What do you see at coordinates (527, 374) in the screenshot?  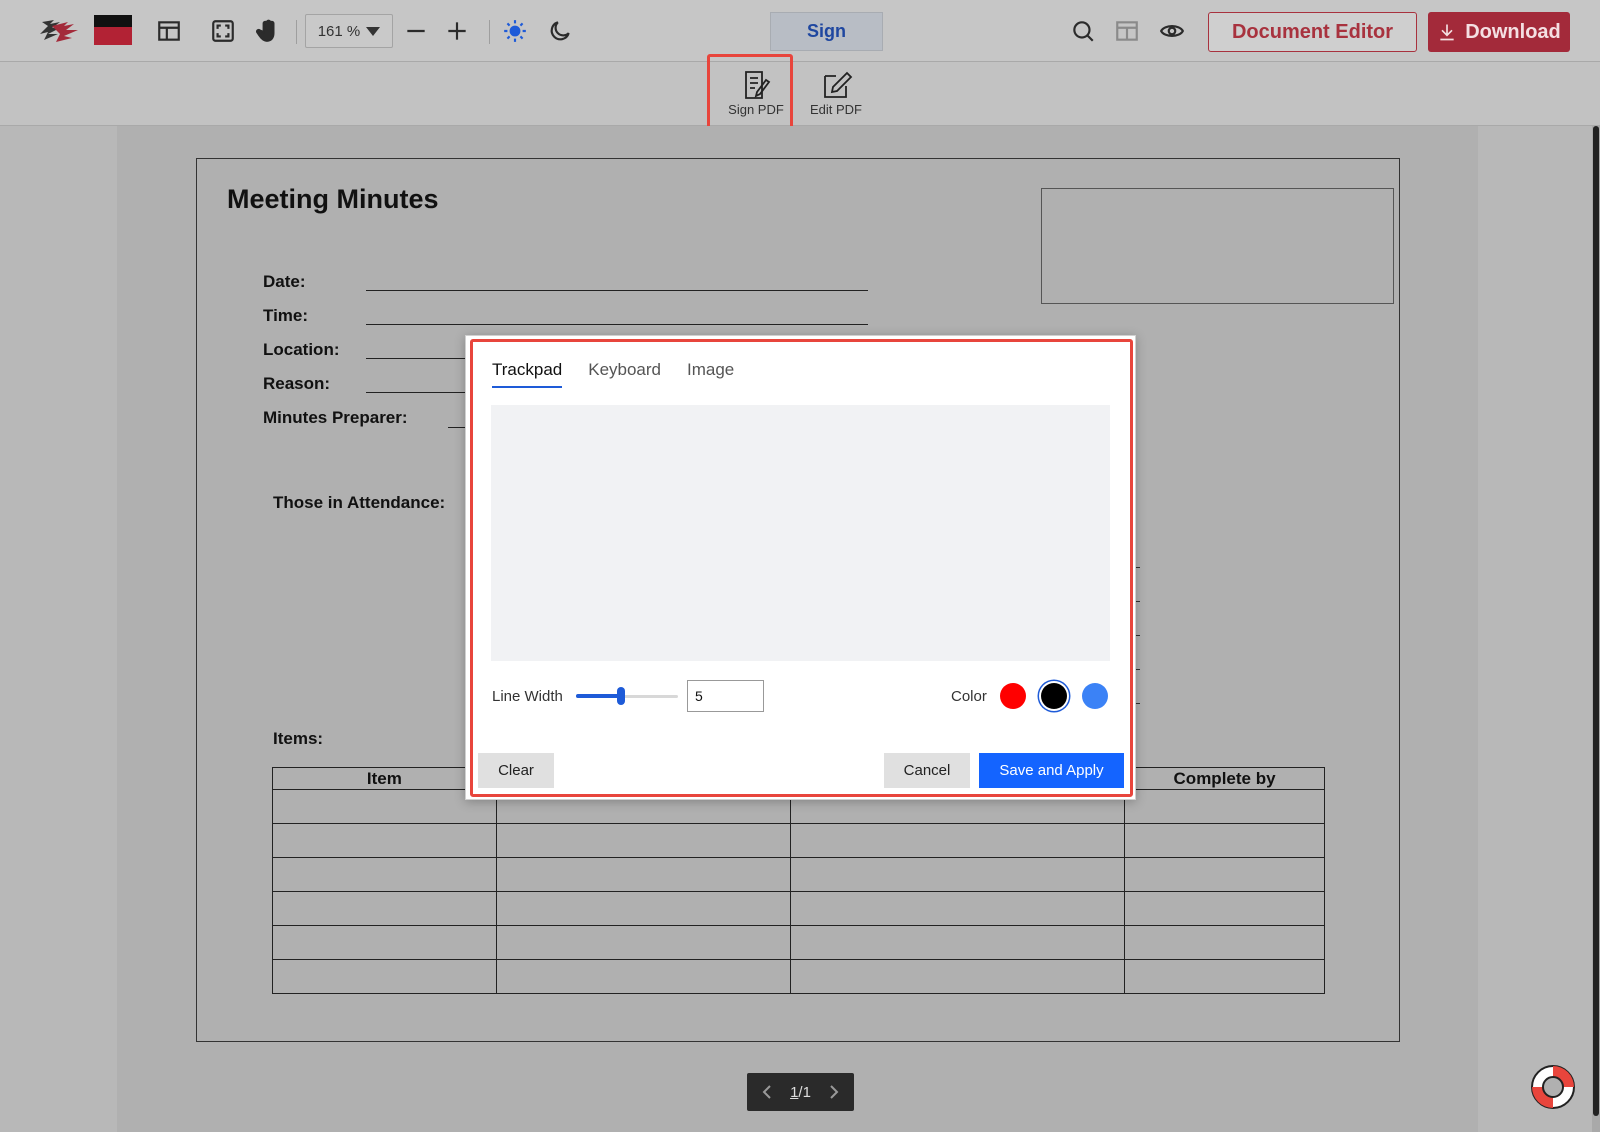 I see `tab-trackpad: Trackpad` at bounding box center [527, 374].